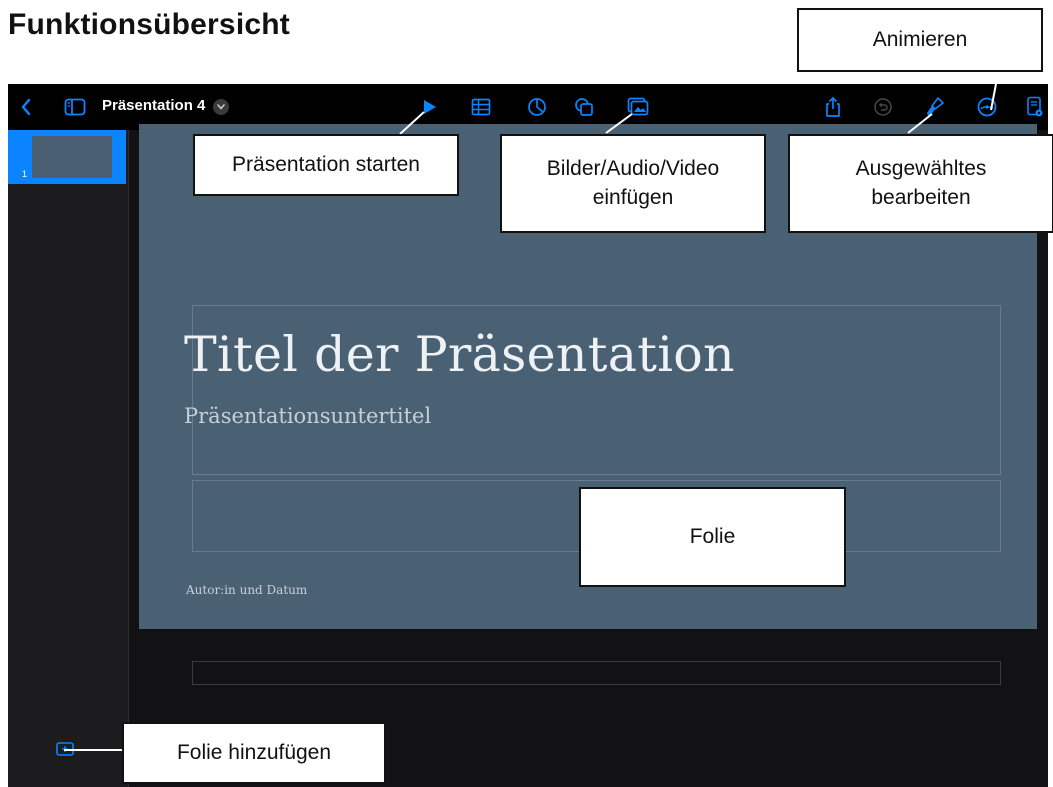 This screenshot has height=787, width=1053. I want to click on author-placeholder, so click(596, 673).